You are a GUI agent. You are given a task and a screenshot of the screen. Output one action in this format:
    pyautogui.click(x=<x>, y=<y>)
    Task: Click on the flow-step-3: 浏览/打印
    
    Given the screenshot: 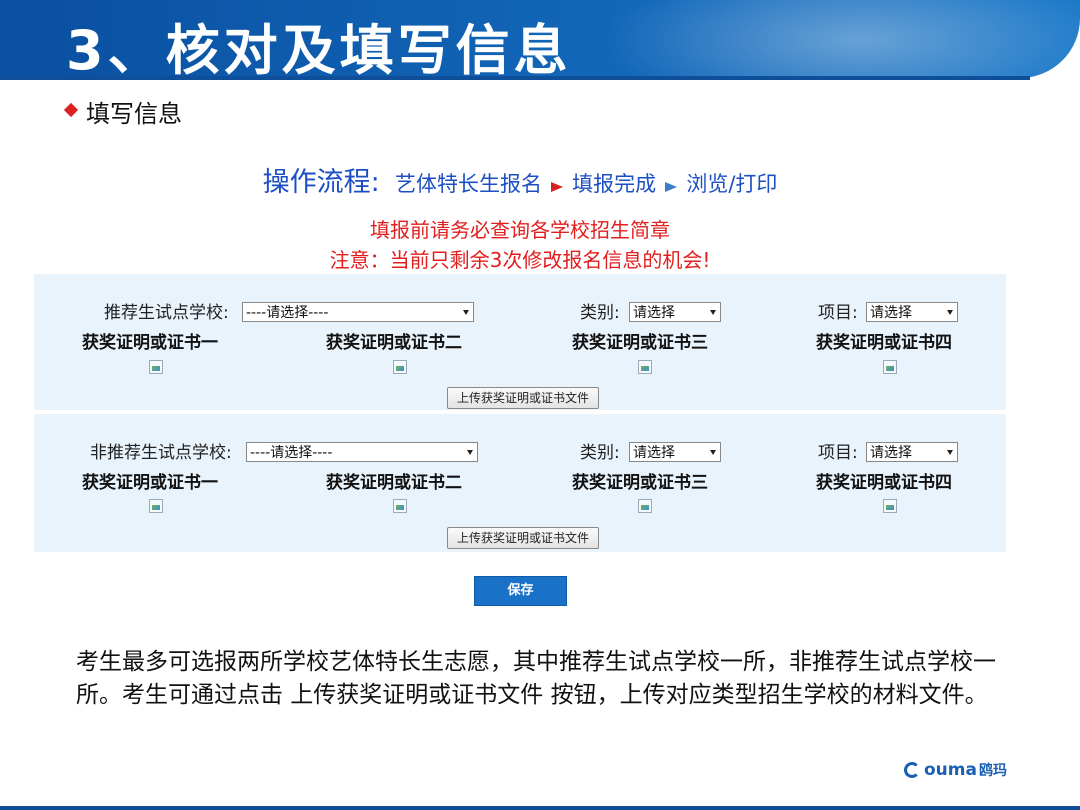 What is the action you would take?
    pyautogui.click(x=732, y=184)
    